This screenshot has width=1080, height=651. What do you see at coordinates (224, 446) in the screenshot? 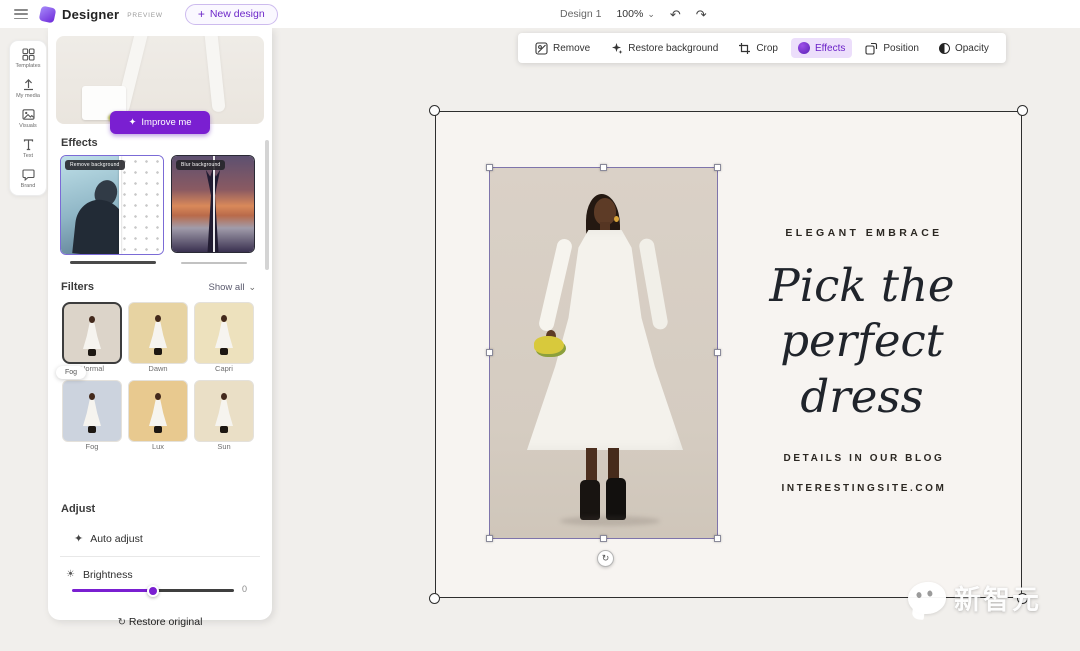
I see `filter-label: Sun` at bounding box center [224, 446].